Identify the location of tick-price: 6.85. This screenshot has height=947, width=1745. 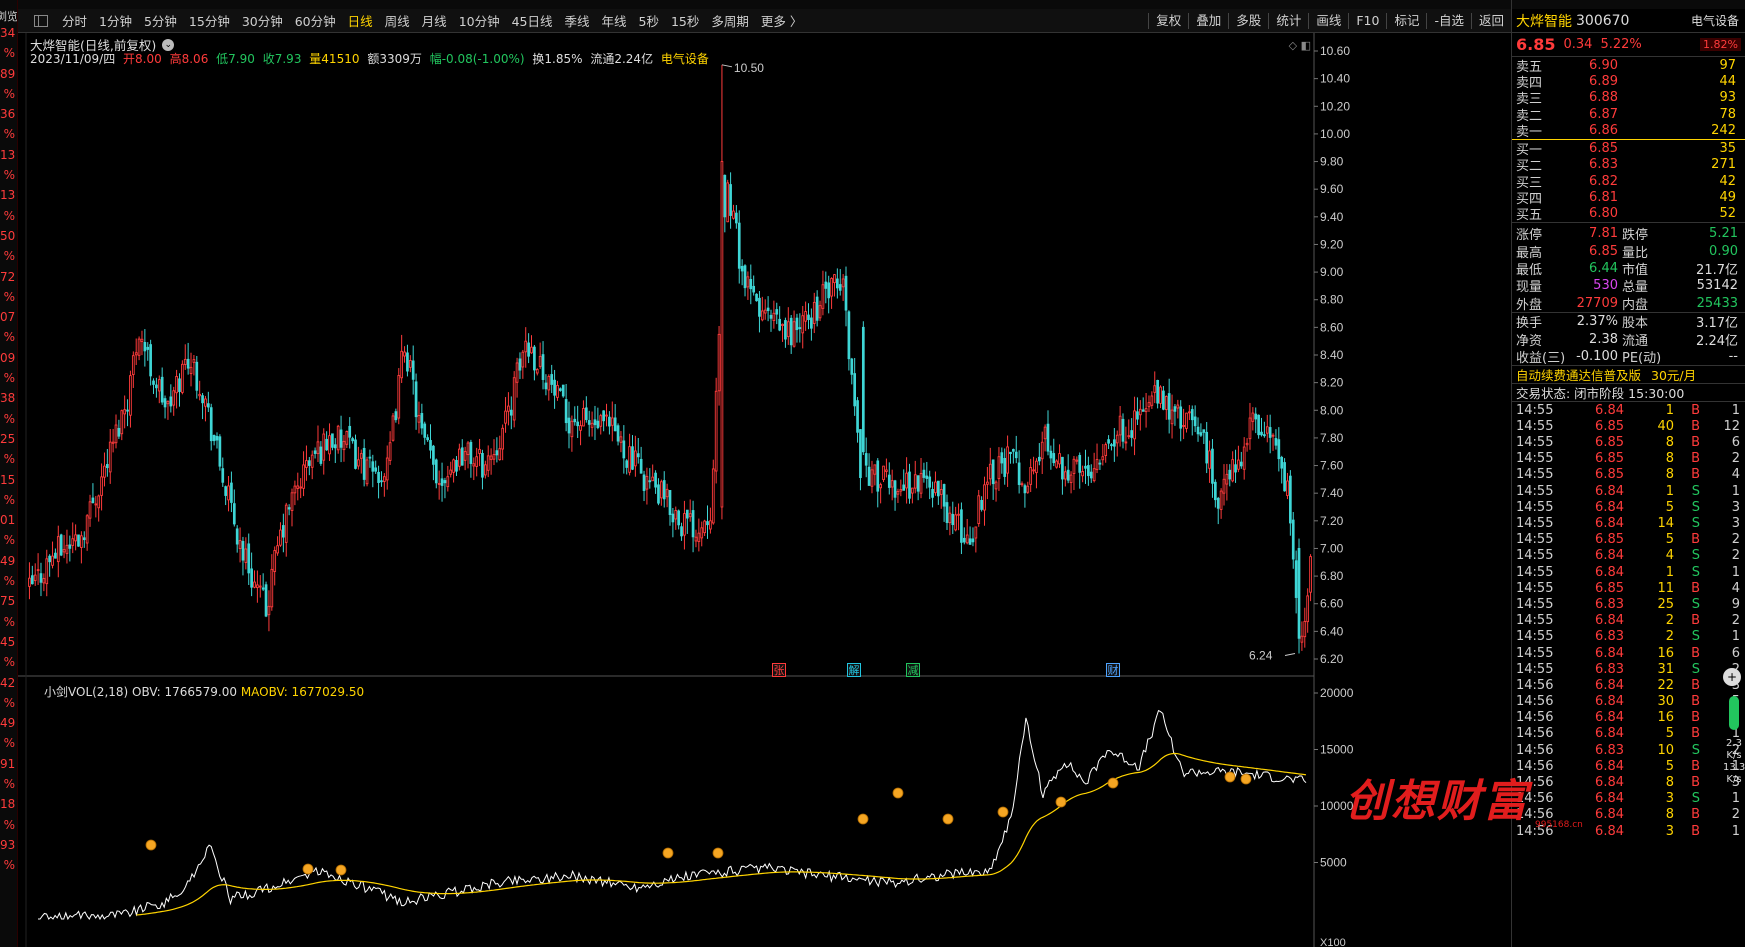
(1609, 443).